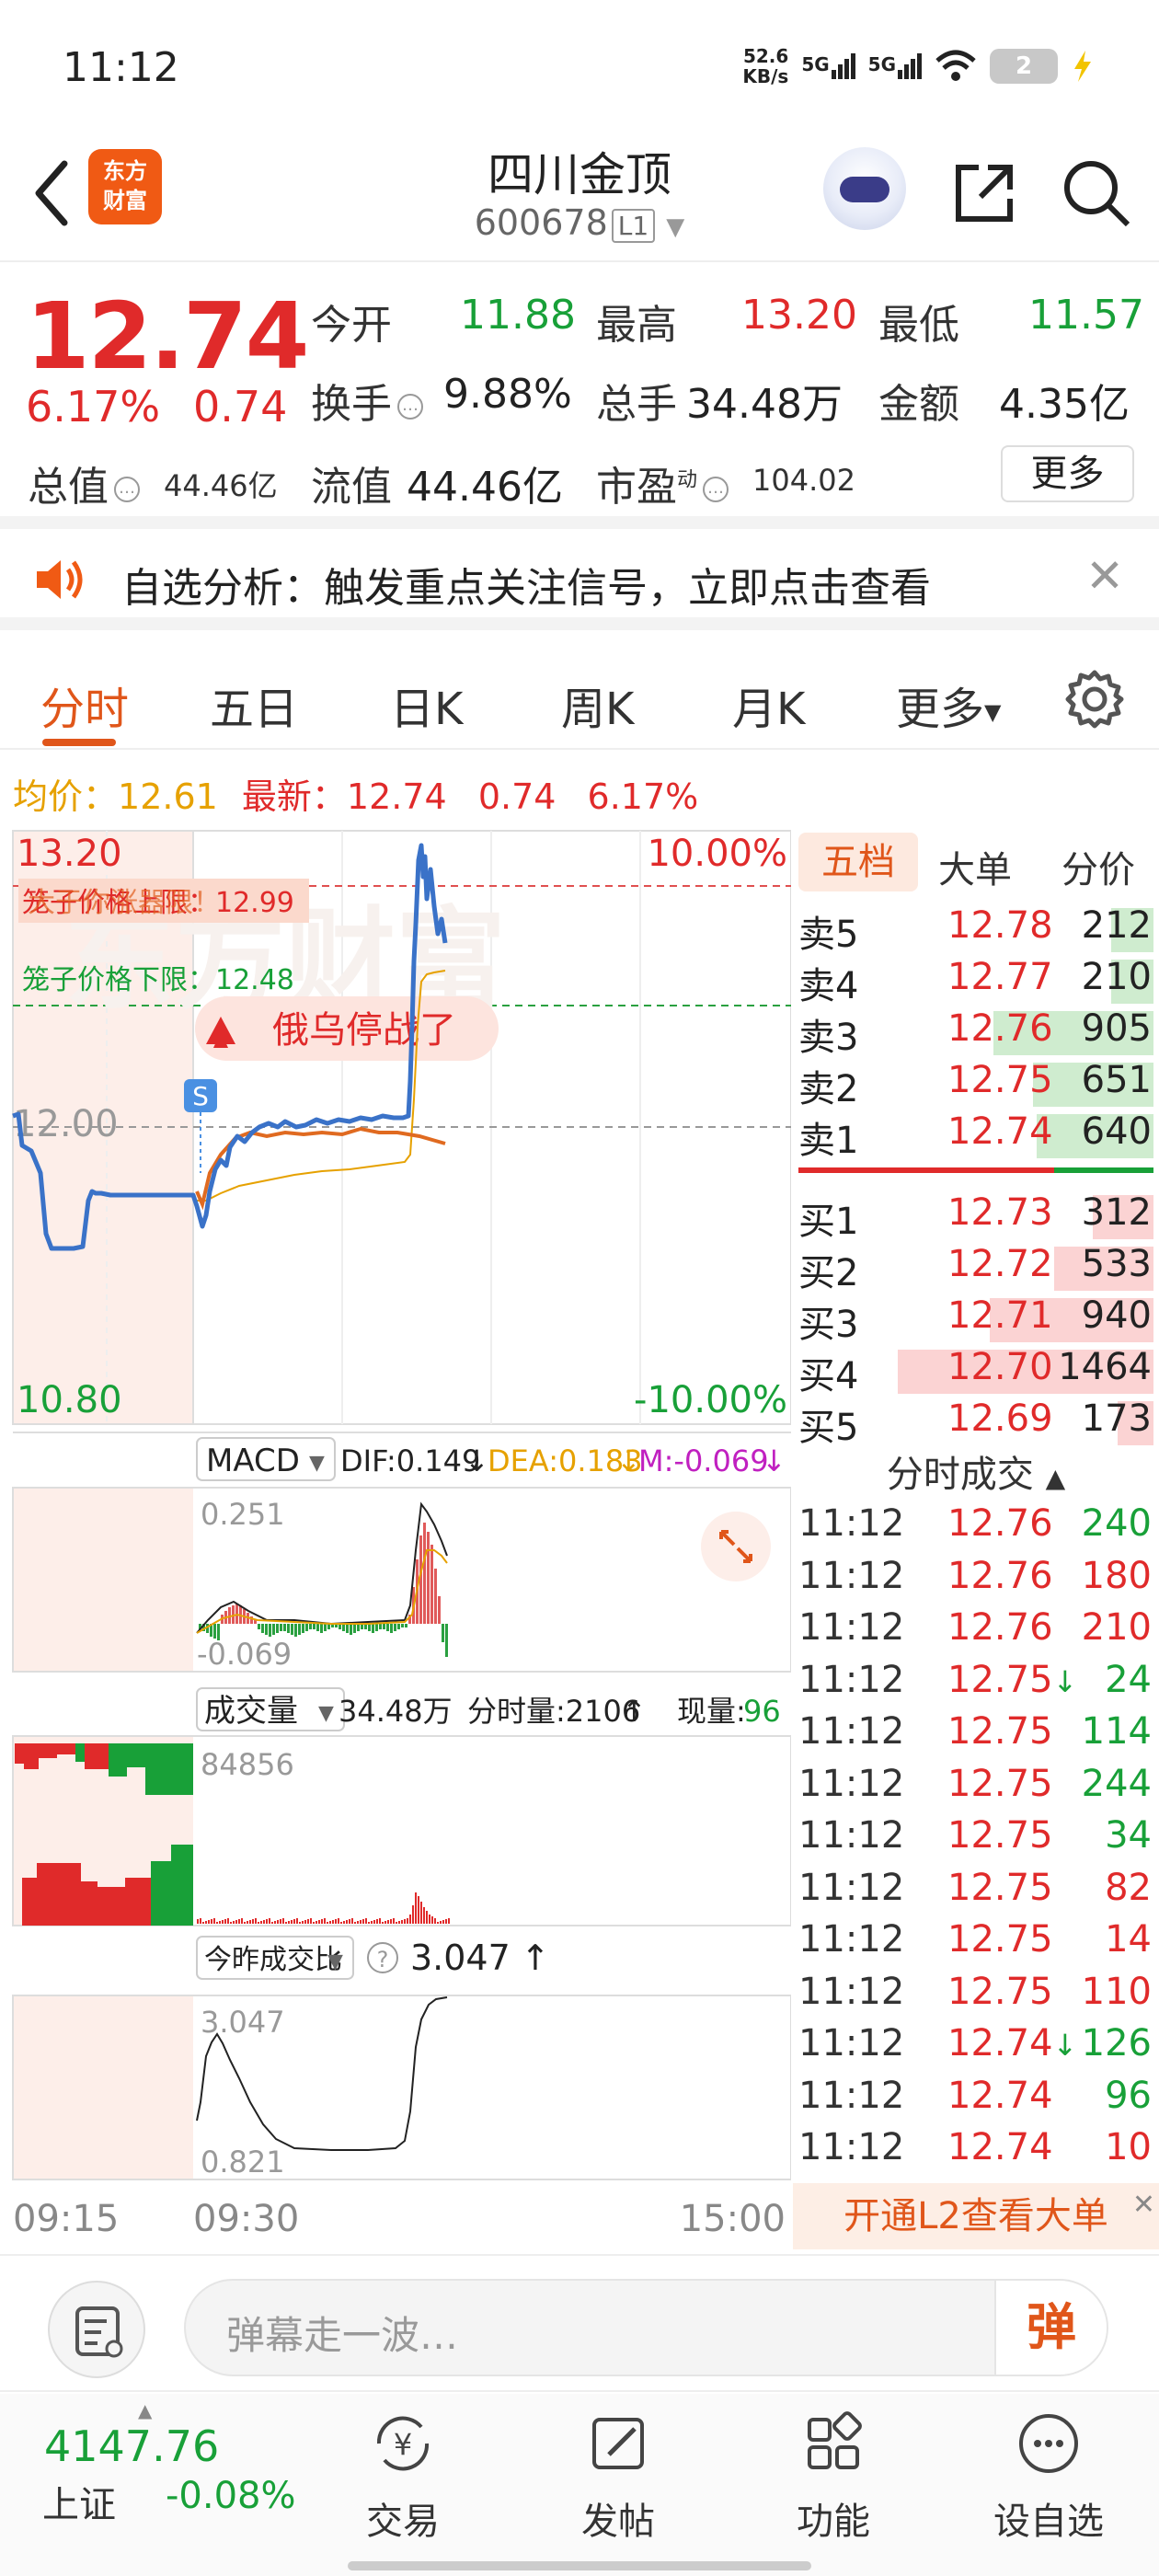 Image resolution: width=1159 pixels, height=2576 pixels. I want to click on tab-weekly-k: 周K, so click(597, 705).